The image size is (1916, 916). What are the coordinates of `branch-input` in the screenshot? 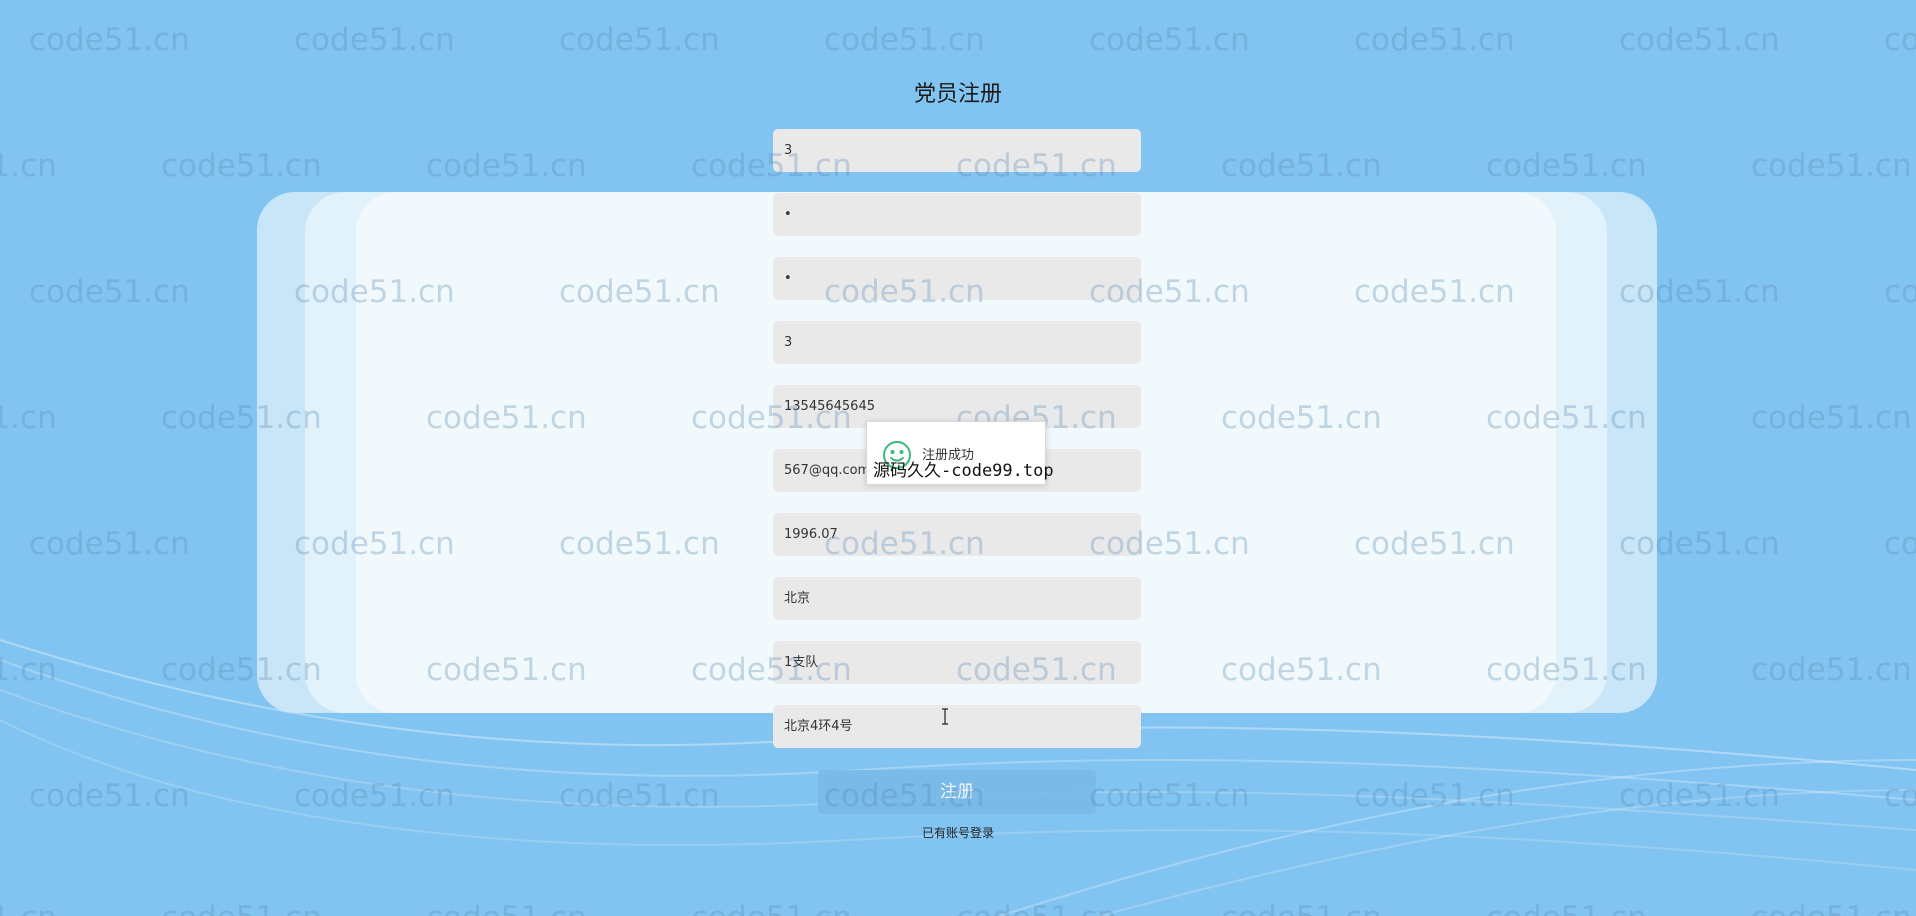 It's located at (957, 662).